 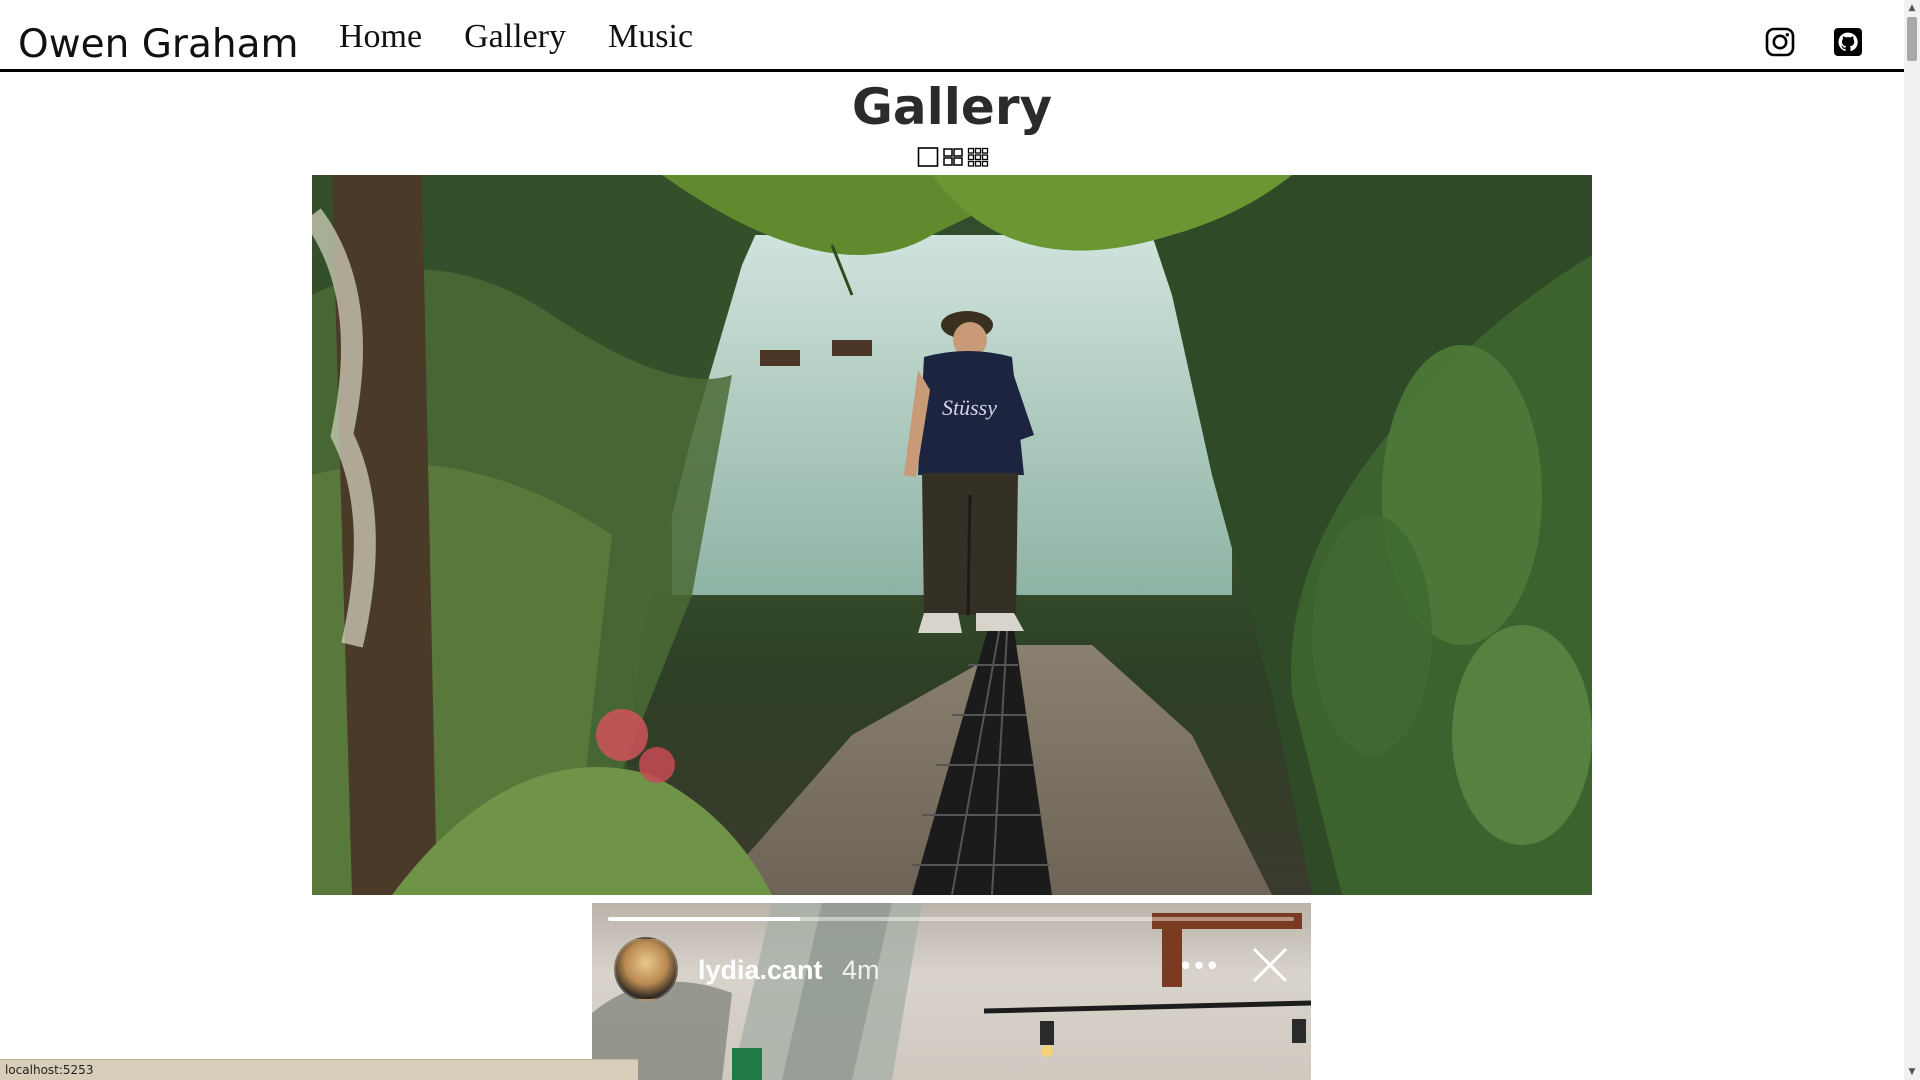 I want to click on story-background, so click(x=951, y=991).